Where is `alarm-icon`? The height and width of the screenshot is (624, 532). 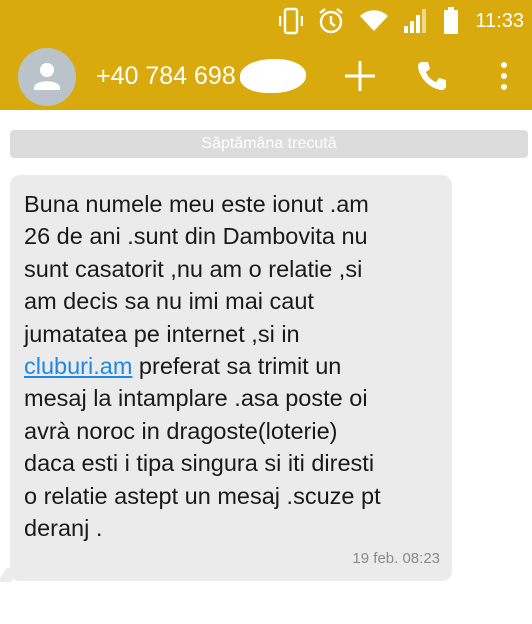 alarm-icon is located at coordinates (331, 21).